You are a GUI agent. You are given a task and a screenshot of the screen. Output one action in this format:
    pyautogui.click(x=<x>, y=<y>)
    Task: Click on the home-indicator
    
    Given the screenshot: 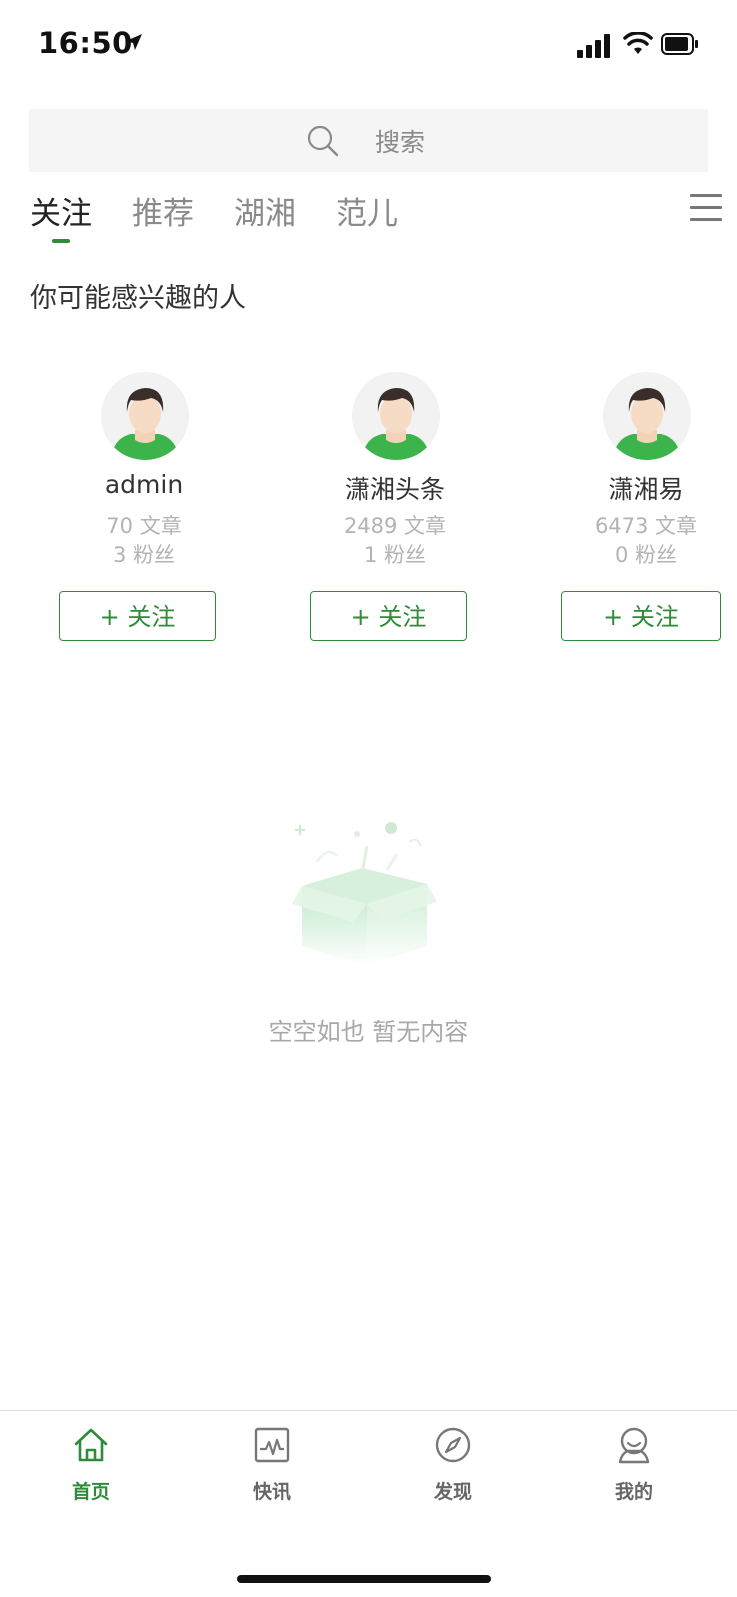 What is the action you would take?
    pyautogui.click(x=364, y=1579)
    